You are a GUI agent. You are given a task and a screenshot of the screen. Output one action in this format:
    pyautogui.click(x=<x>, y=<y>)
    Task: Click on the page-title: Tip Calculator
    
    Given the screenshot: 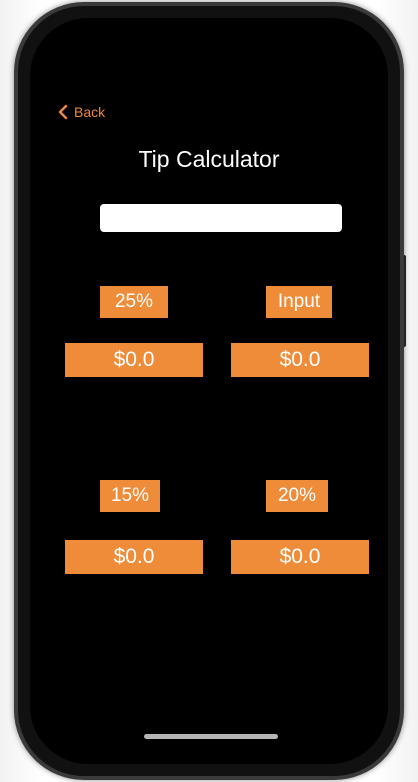 What is the action you would take?
    pyautogui.click(x=209, y=159)
    